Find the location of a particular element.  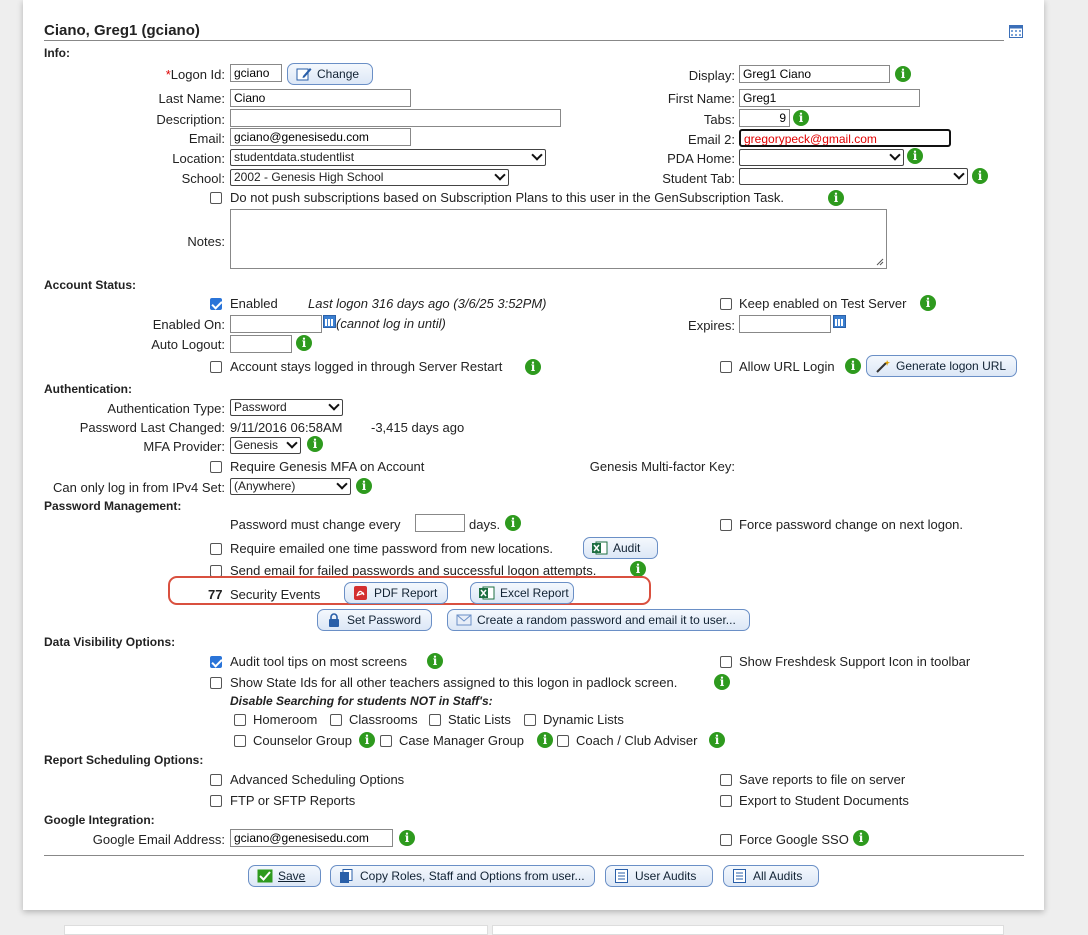

counselor-checkbox is located at coordinates (240, 741).